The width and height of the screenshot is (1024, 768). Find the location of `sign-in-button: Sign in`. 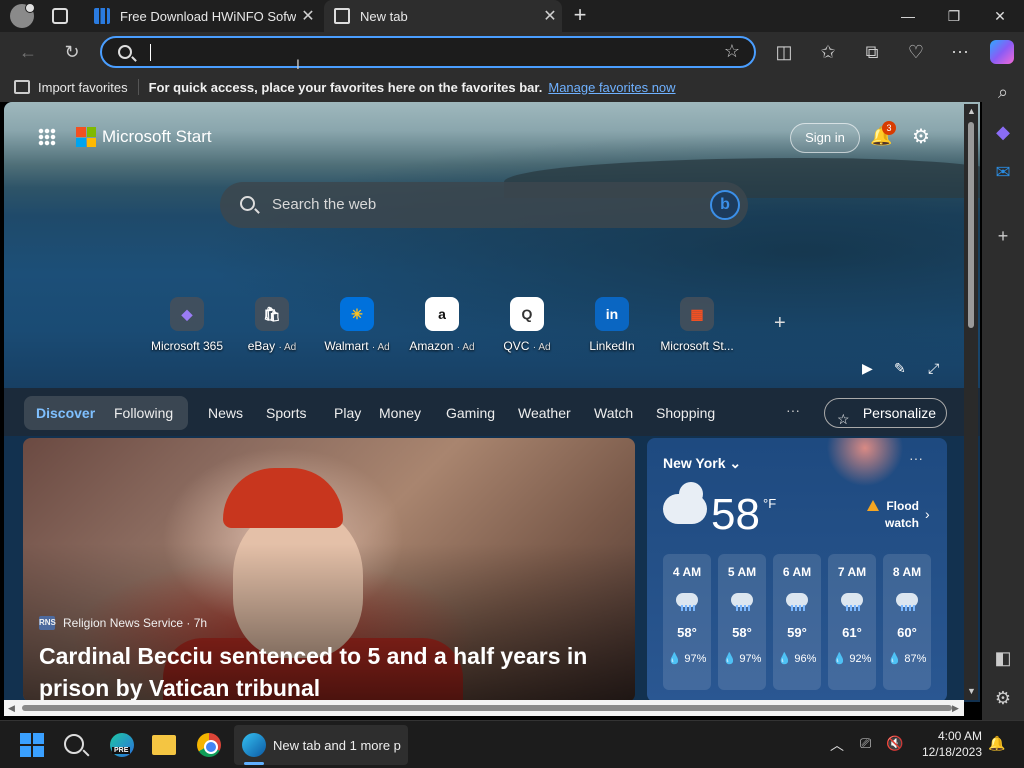

sign-in-button: Sign in is located at coordinates (825, 138).